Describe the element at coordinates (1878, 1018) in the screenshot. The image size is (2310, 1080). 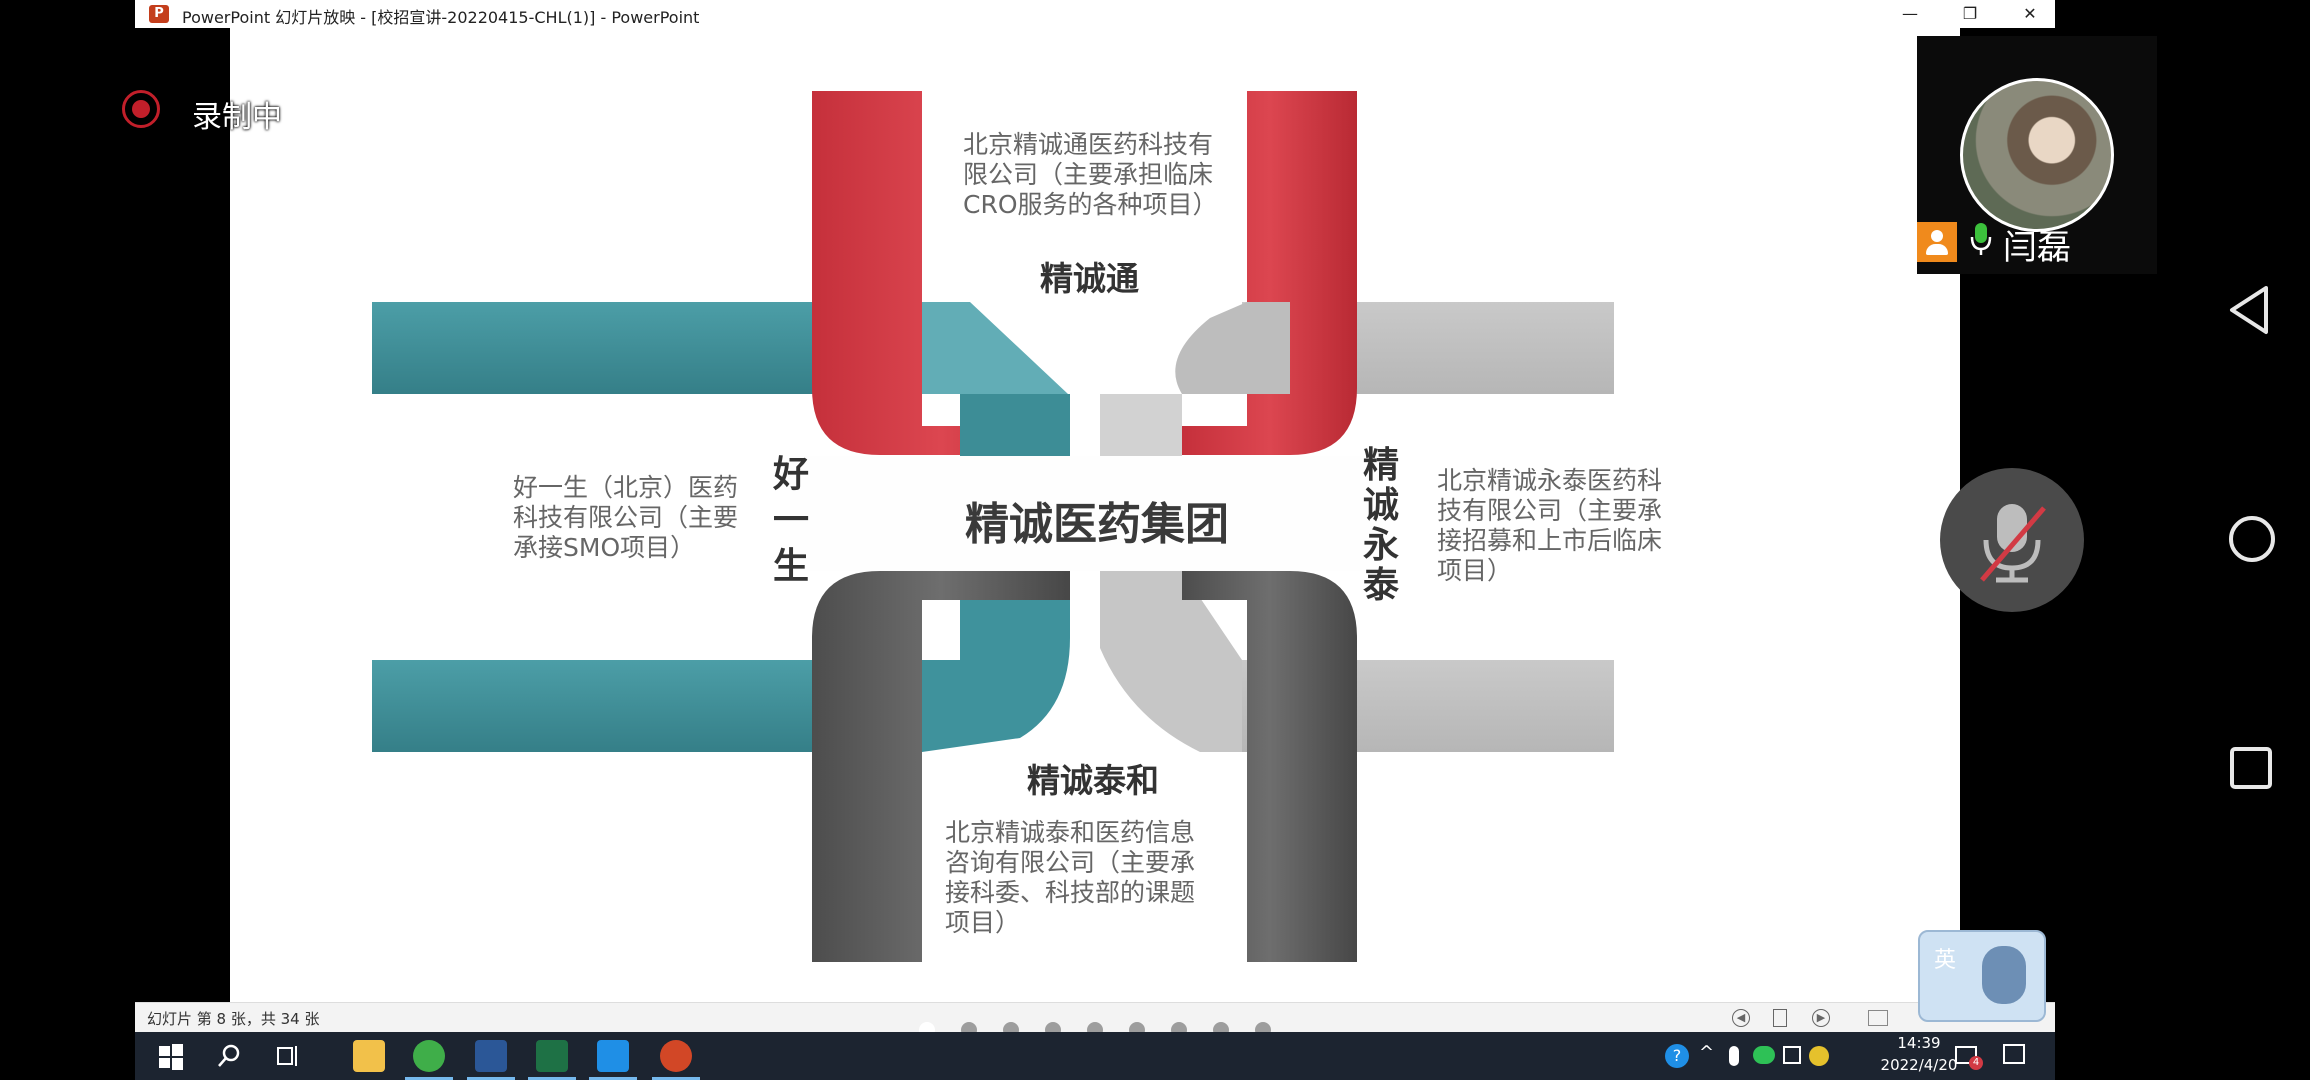
I see `slide-sorter-icon` at that location.